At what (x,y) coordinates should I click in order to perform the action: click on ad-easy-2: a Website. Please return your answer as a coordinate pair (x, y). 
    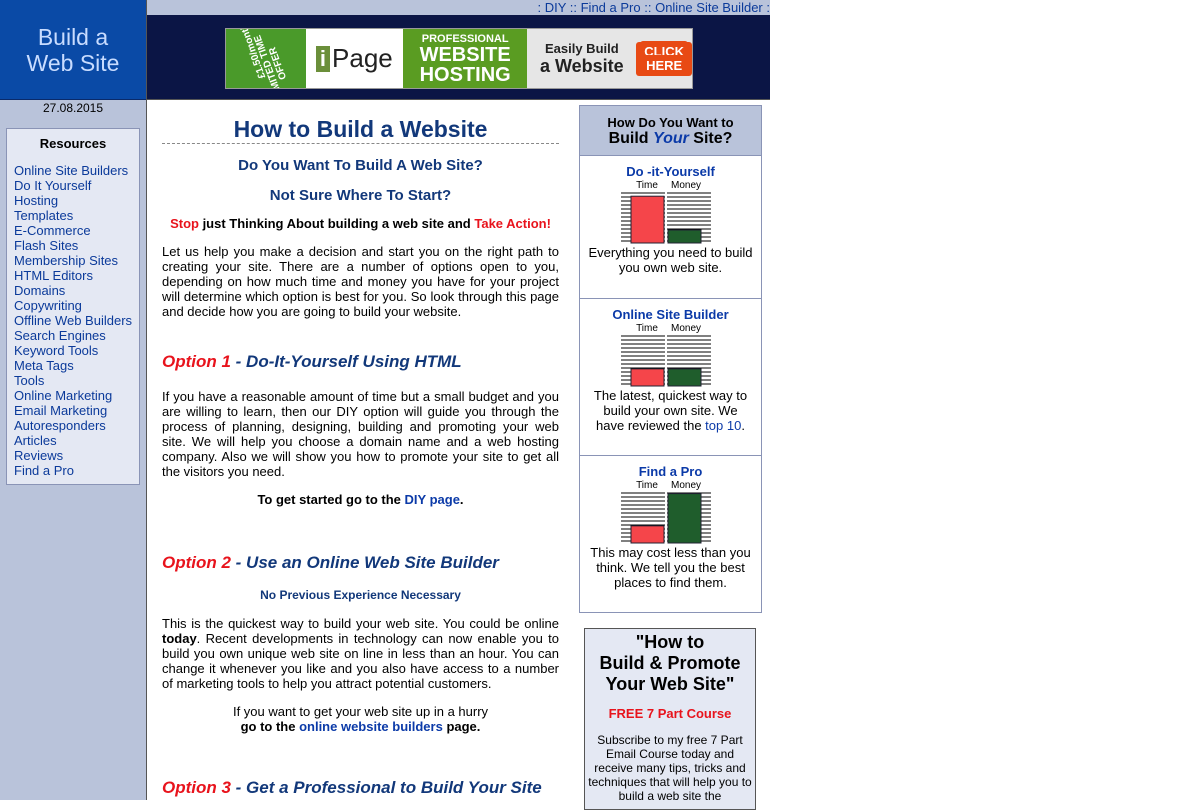
    Looking at the image, I should click on (581, 65).